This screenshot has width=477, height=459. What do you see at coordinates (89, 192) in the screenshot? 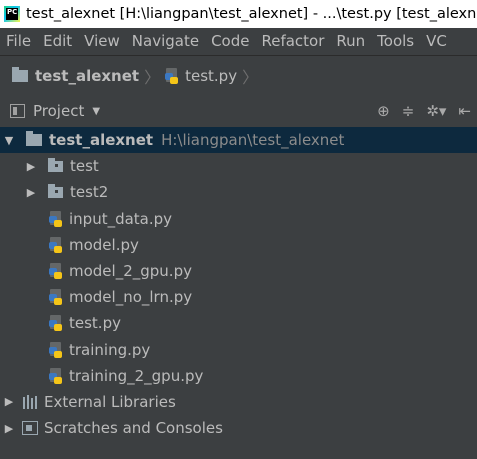
I see `folder-name: test2` at bounding box center [89, 192].